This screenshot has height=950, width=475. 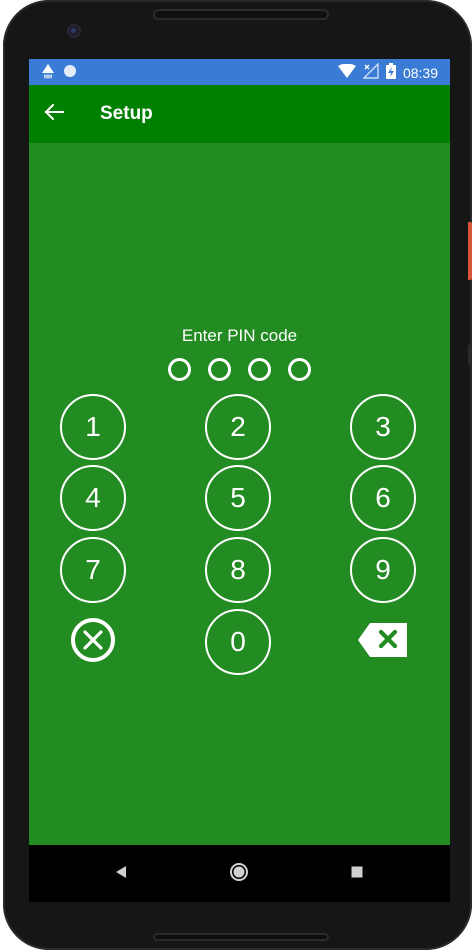 What do you see at coordinates (383, 427) in the screenshot?
I see `key-3: 3` at bounding box center [383, 427].